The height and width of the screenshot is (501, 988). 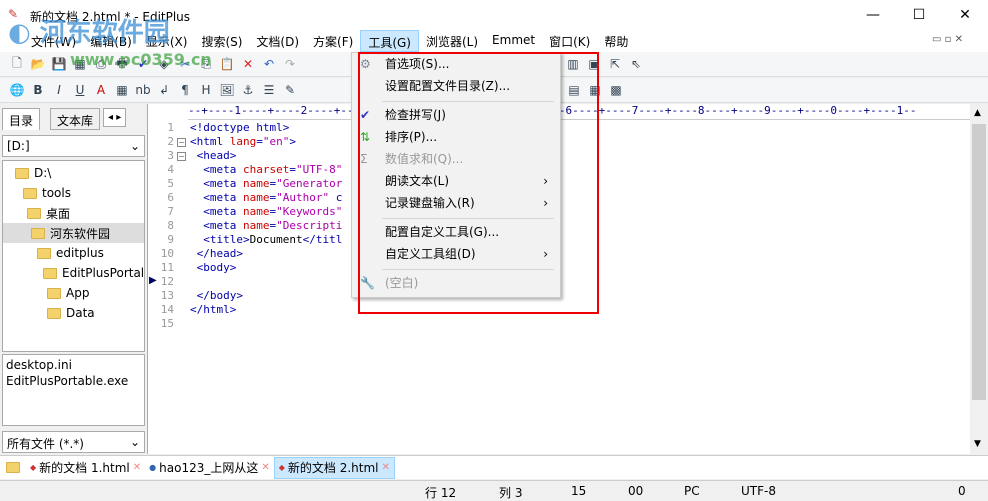 I want to click on close-button: ✕, so click(x=965, y=15).